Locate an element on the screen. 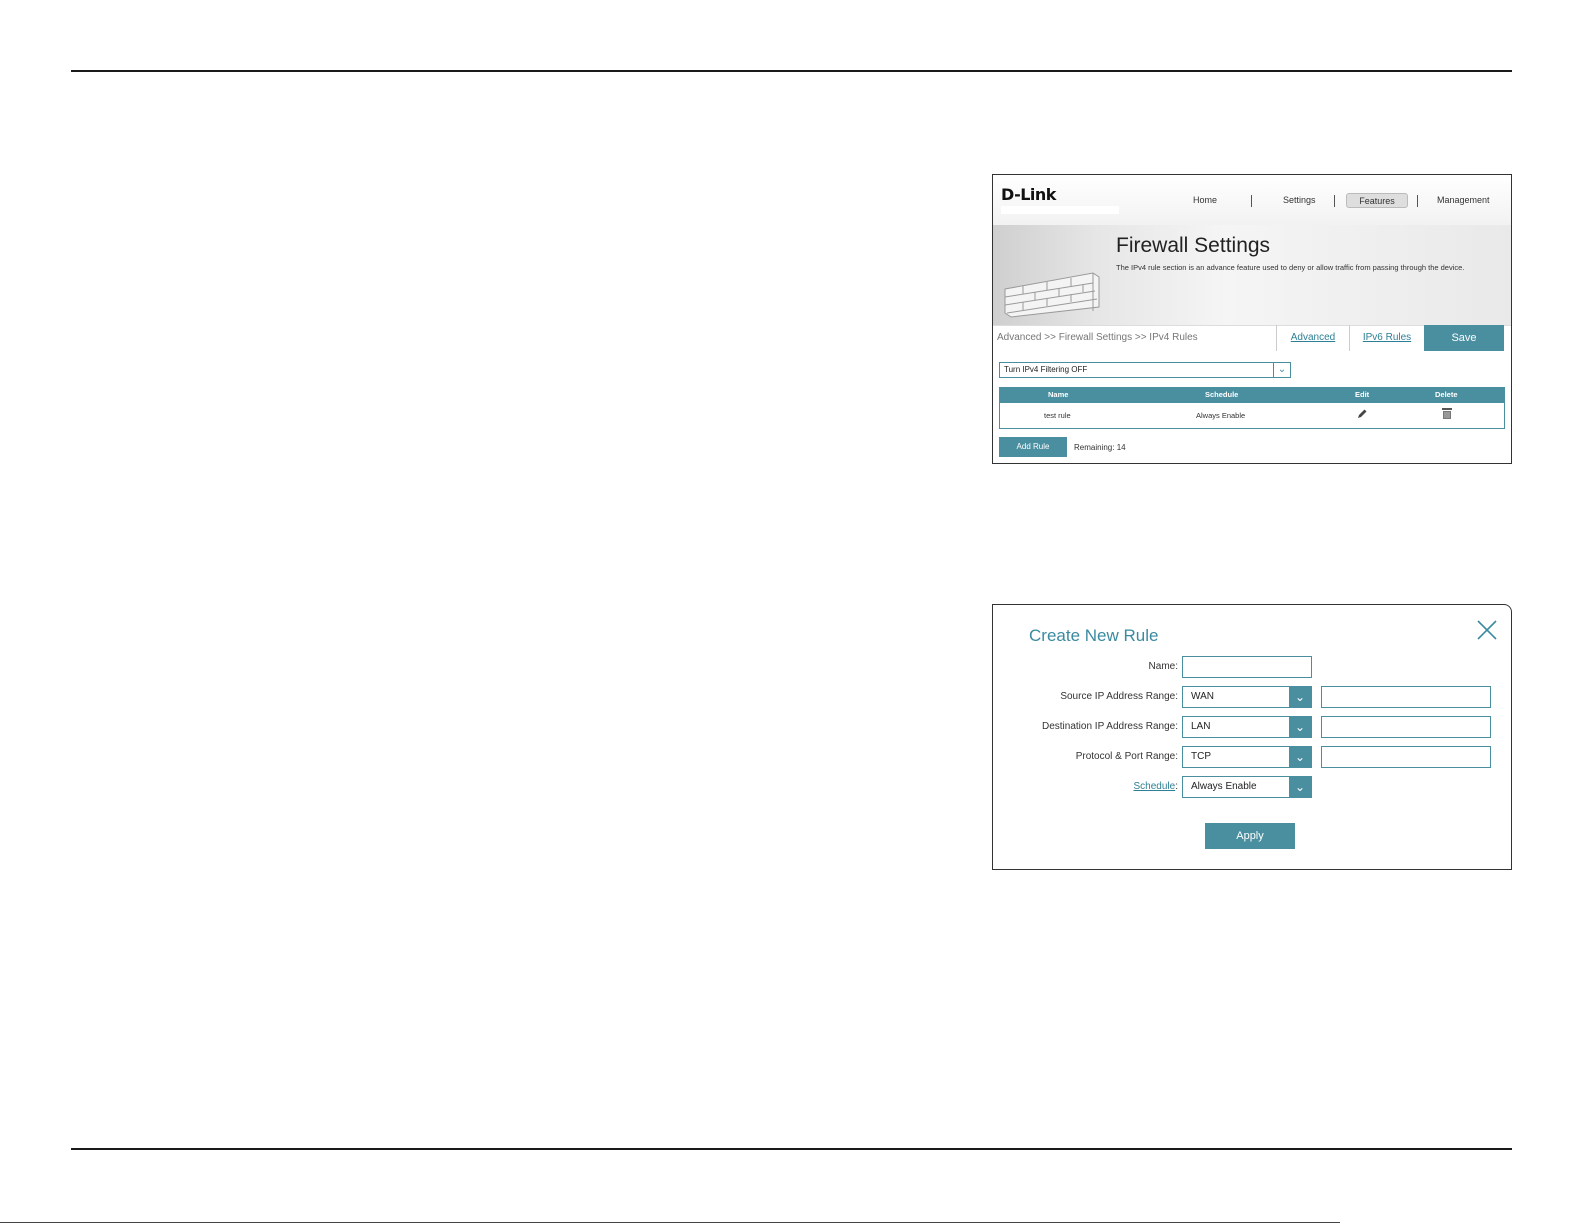  destination-ip-label: Destination IP Address Range: is located at coordinates (1109, 726).